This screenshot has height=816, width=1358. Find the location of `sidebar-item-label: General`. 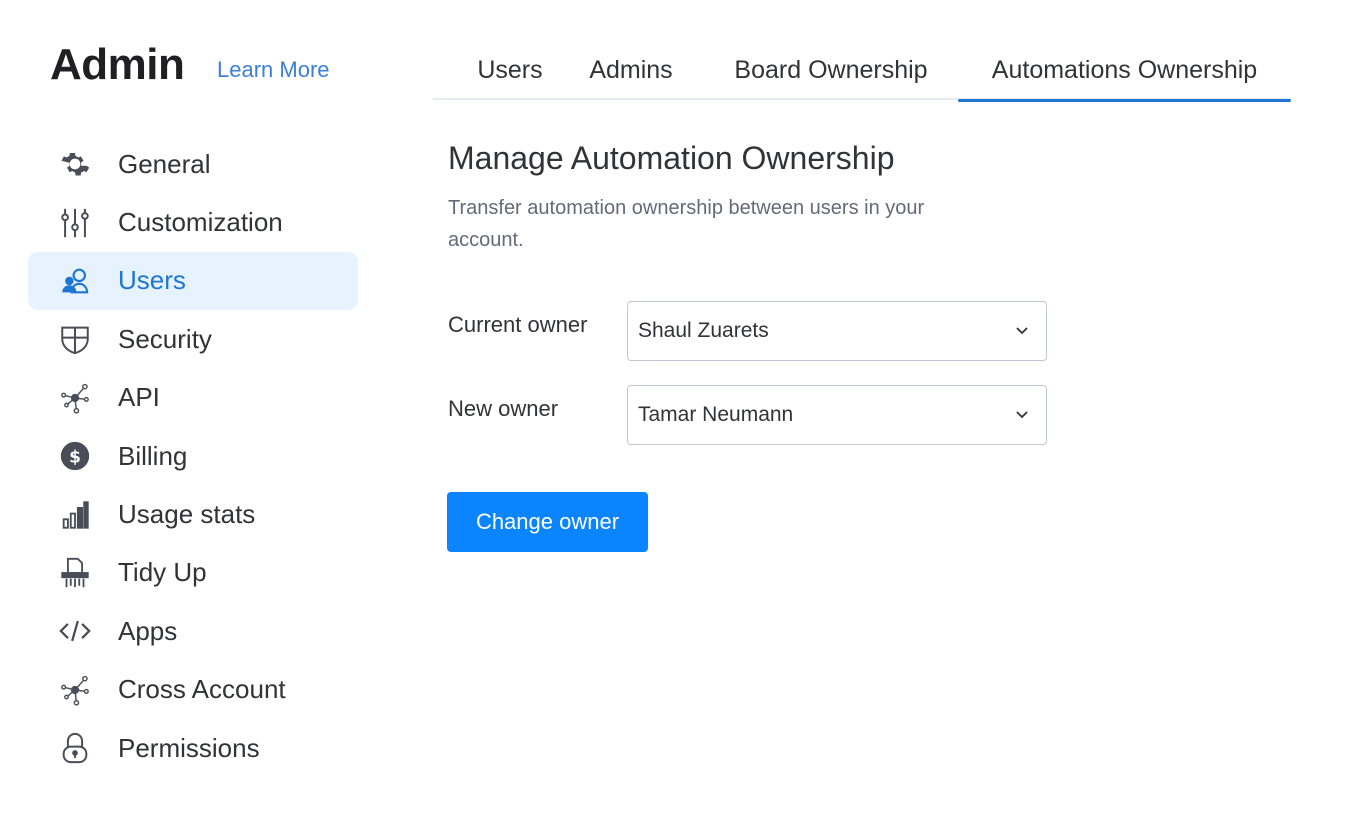

sidebar-item-label: General is located at coordinates (164, 163).